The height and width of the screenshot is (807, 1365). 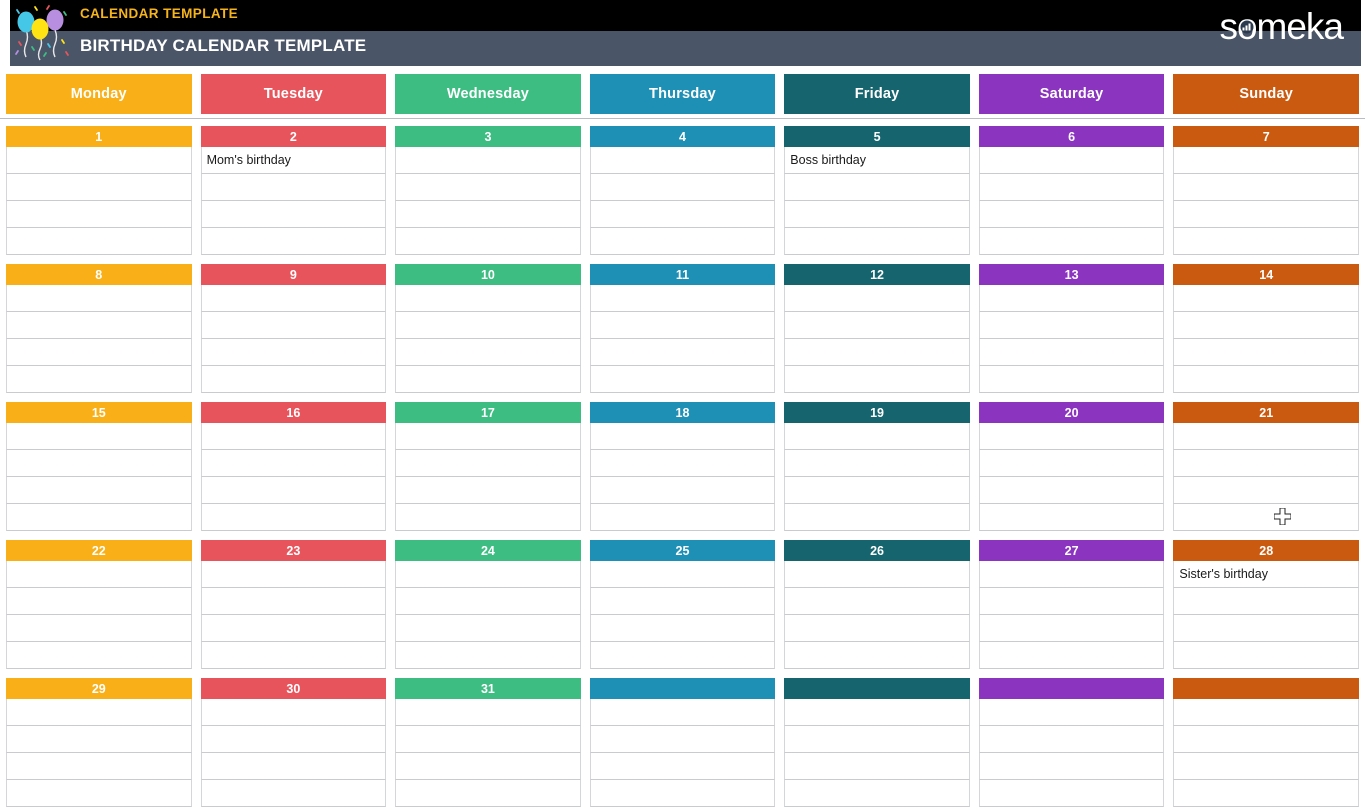 I want to click on day-cell: 2 Mom's birthday, so click(x=293, y=190).